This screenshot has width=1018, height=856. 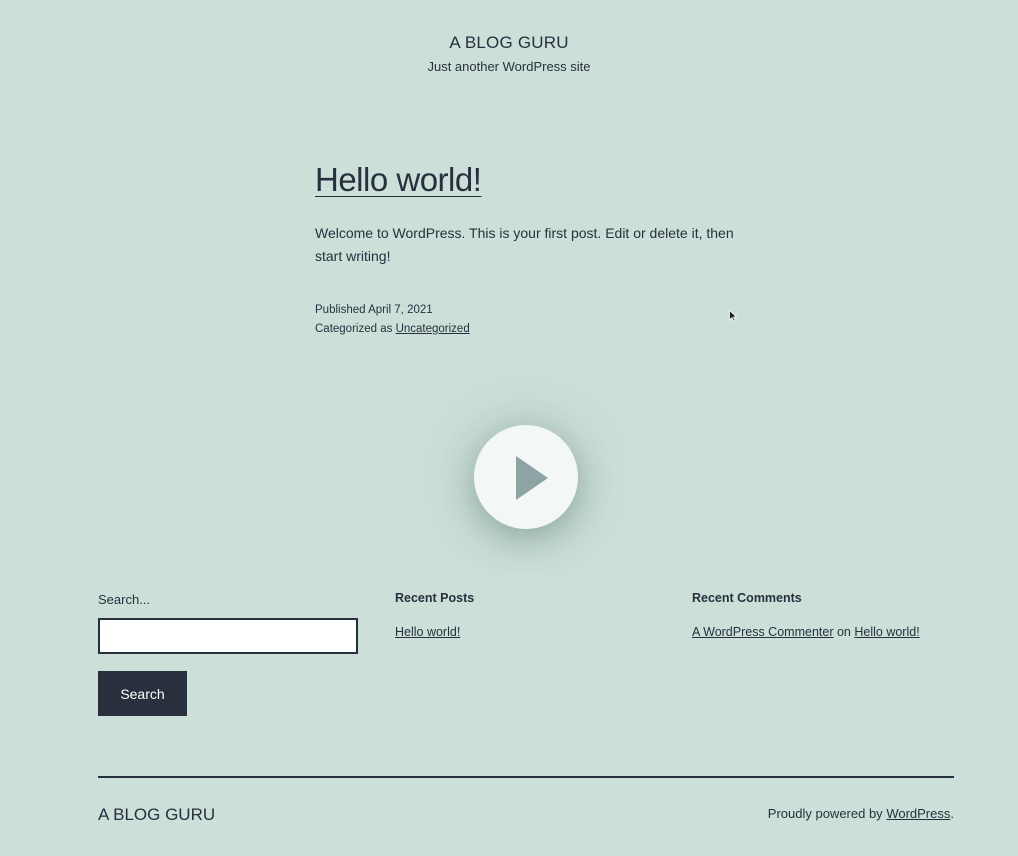 What do you see at coordinates (952, 813) in the screenshot?
I see `powered-by-suffix: .` at bounding box center [952, 813].